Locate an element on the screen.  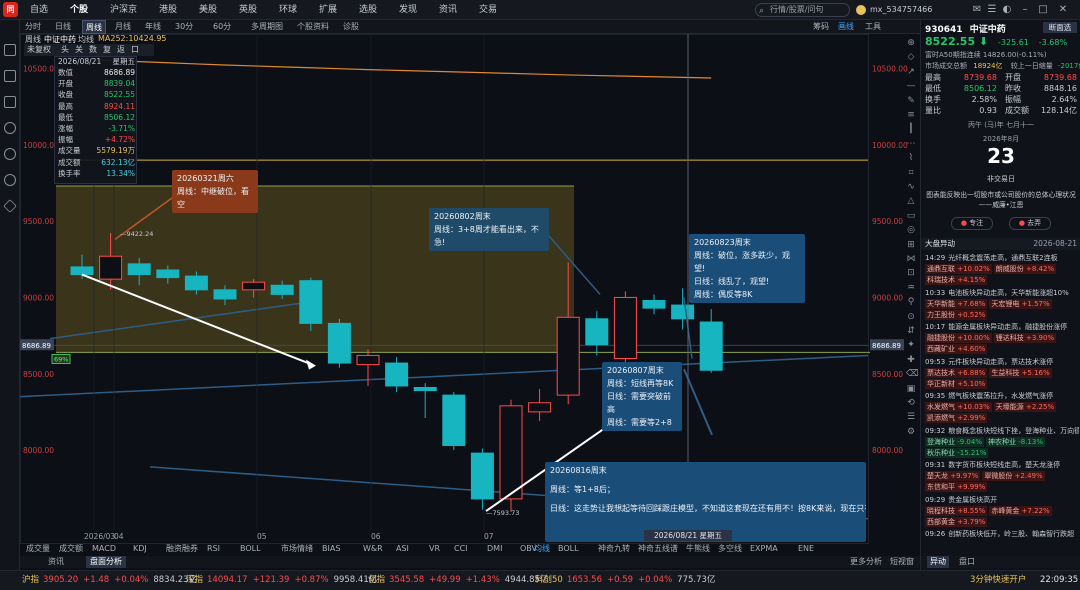
menu-item: 选股 is located at coordinates (368, 10).